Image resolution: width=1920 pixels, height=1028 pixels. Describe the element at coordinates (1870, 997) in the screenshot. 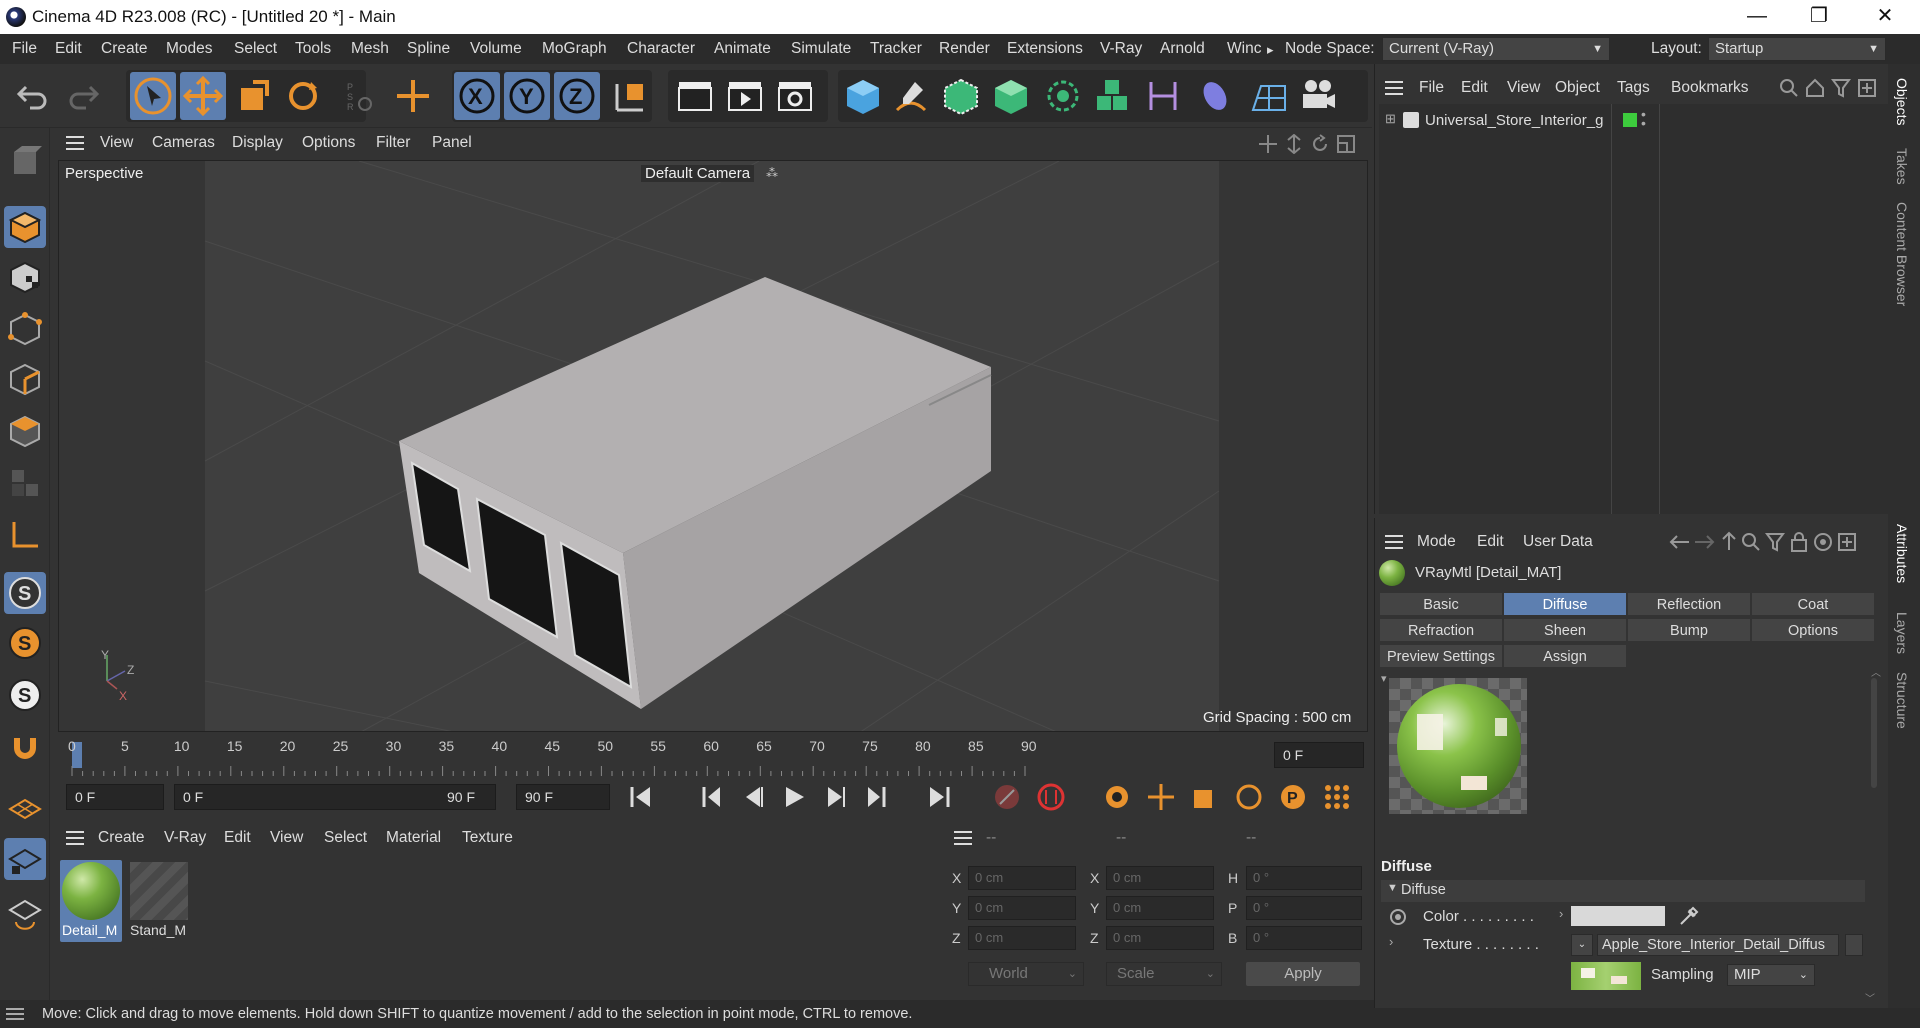

I see `scroll-down-icon: ﹀` at that location.